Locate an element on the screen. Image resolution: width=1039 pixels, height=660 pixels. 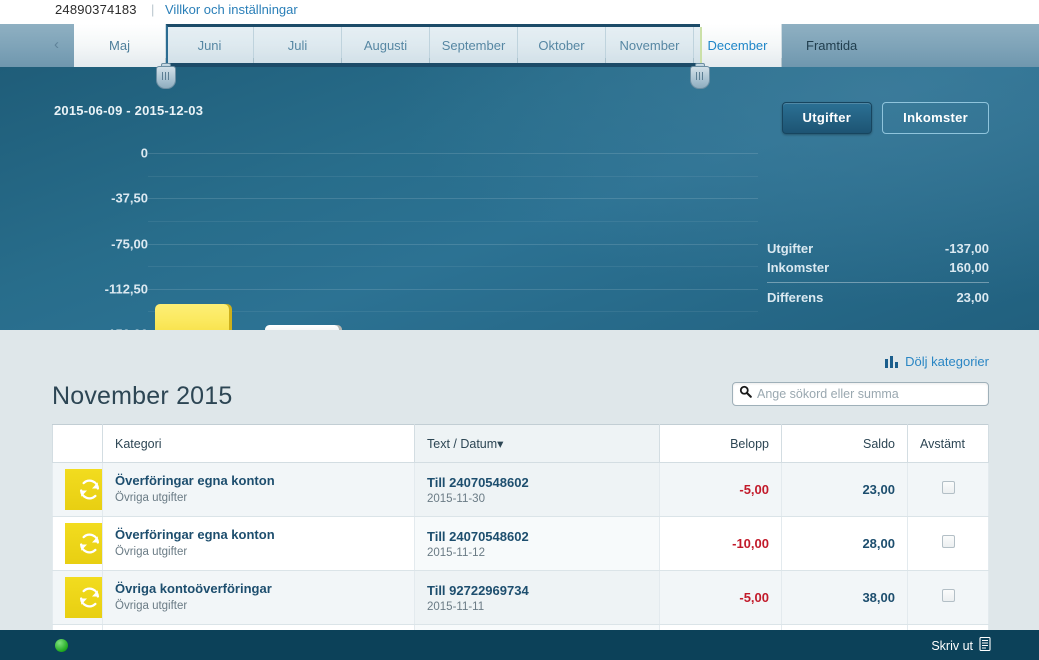
chart-y-tick-label: 0 is located at coordinates (144, 153).